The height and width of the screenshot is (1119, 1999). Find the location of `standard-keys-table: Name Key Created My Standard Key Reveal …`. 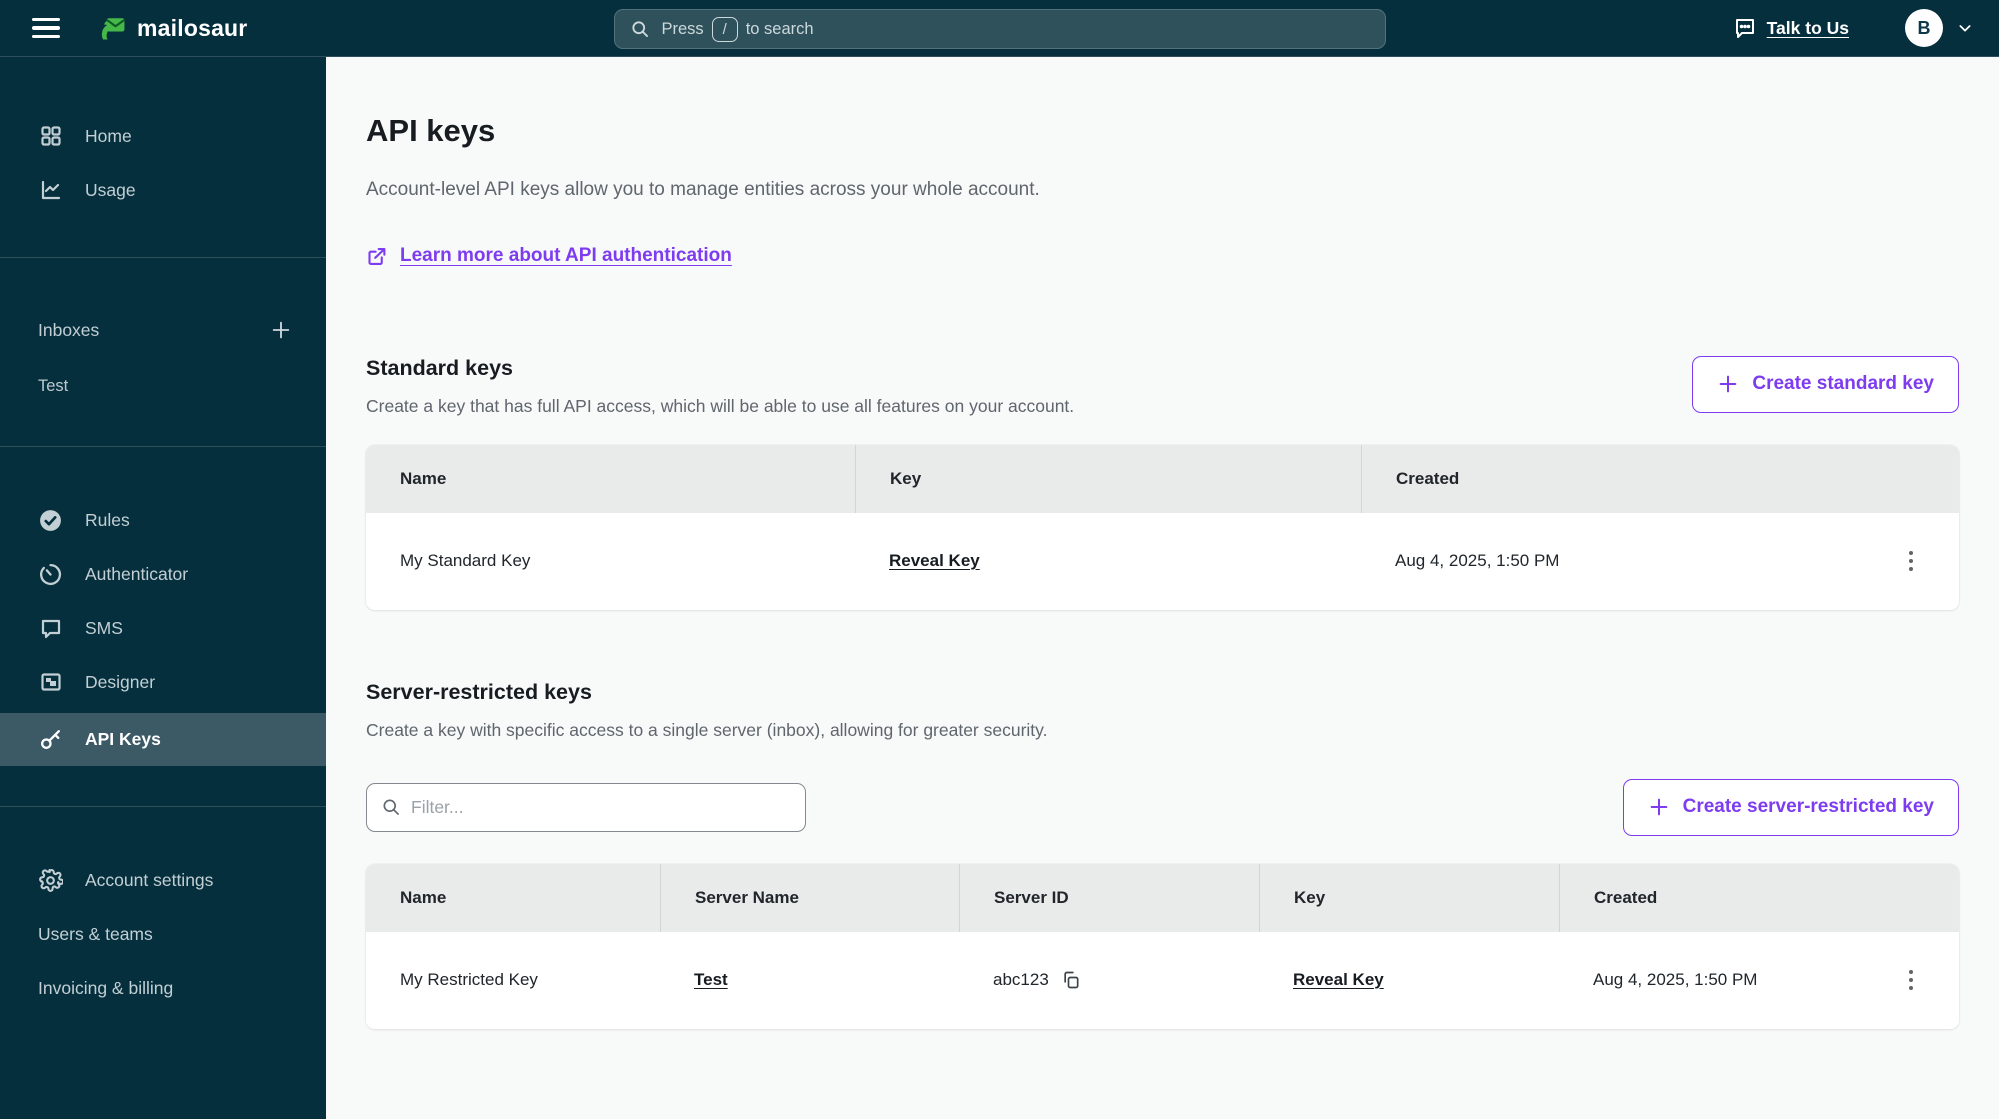

standard-keys-table: Name Key Created My Standard Key Reveal … is located at coordinates (1162, 527).